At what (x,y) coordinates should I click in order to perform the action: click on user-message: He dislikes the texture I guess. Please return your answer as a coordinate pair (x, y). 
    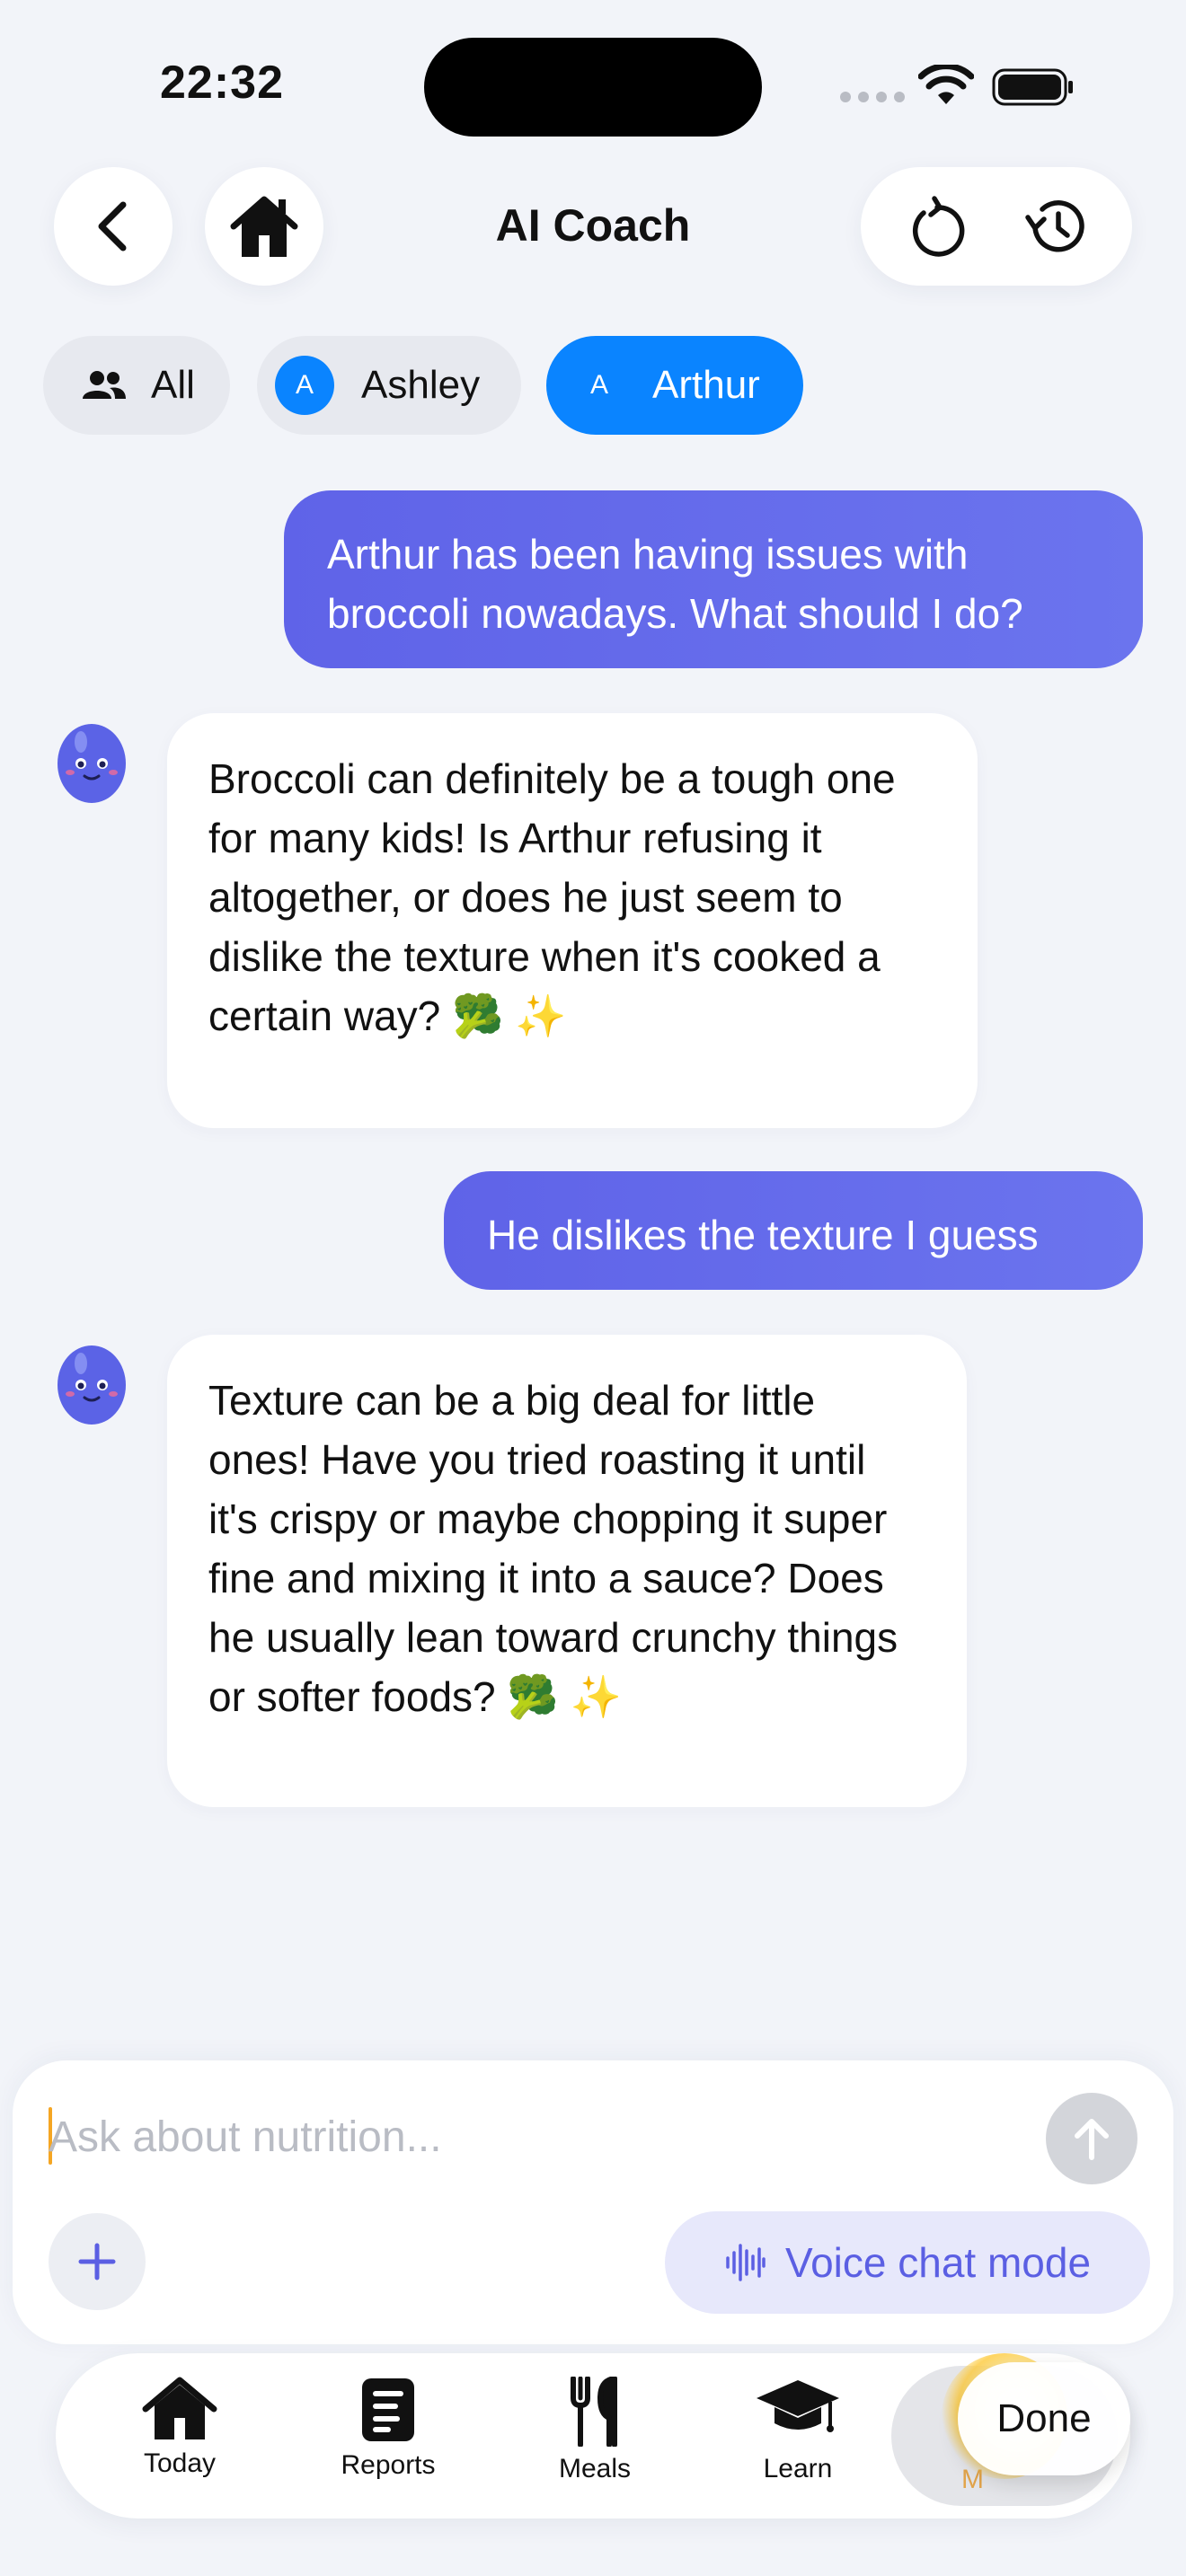
    Looking at the image, I should click on (793, 1230).